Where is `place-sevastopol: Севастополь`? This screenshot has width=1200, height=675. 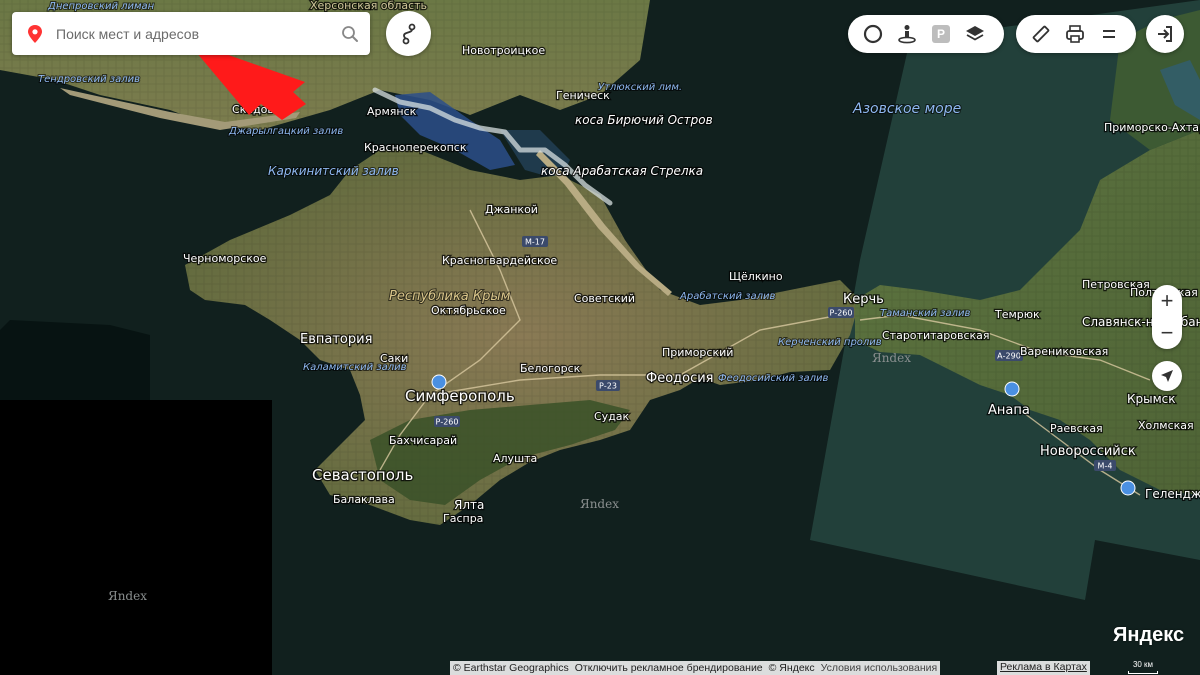
place-sevastopol: Севастополь is located at coordinates (362, 475).